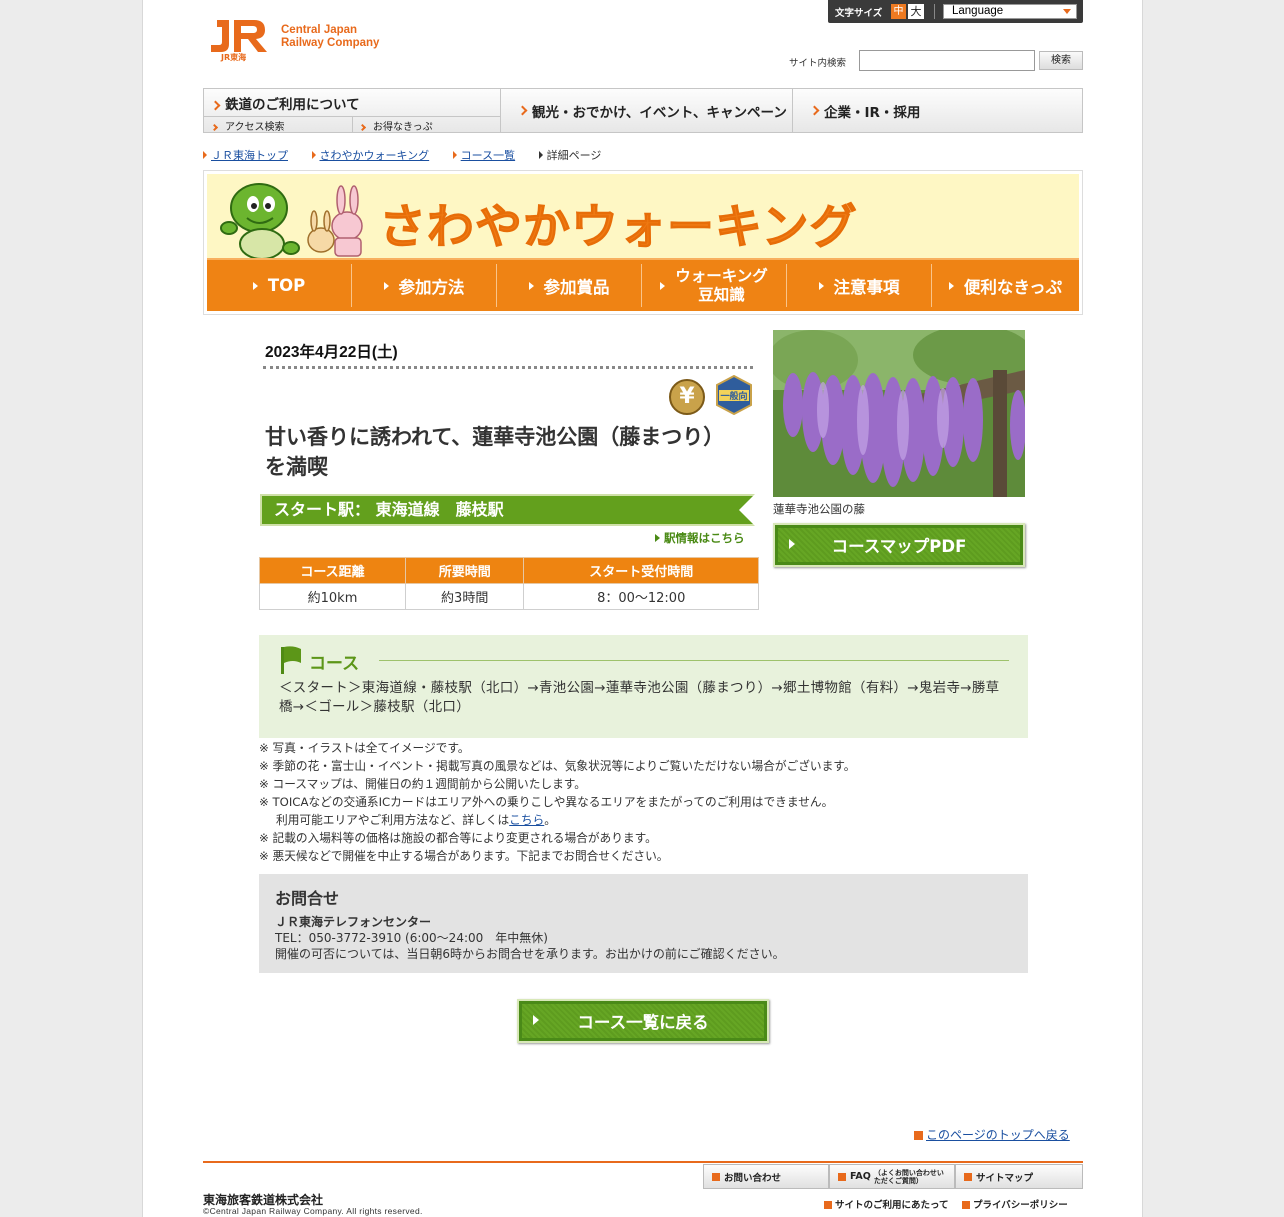 This screenshot has height=1217, width=1284. Describe the element at coordinates (700, 538) in the screenshot. I see `station-info-link: 駅情報はこちら` at that location.